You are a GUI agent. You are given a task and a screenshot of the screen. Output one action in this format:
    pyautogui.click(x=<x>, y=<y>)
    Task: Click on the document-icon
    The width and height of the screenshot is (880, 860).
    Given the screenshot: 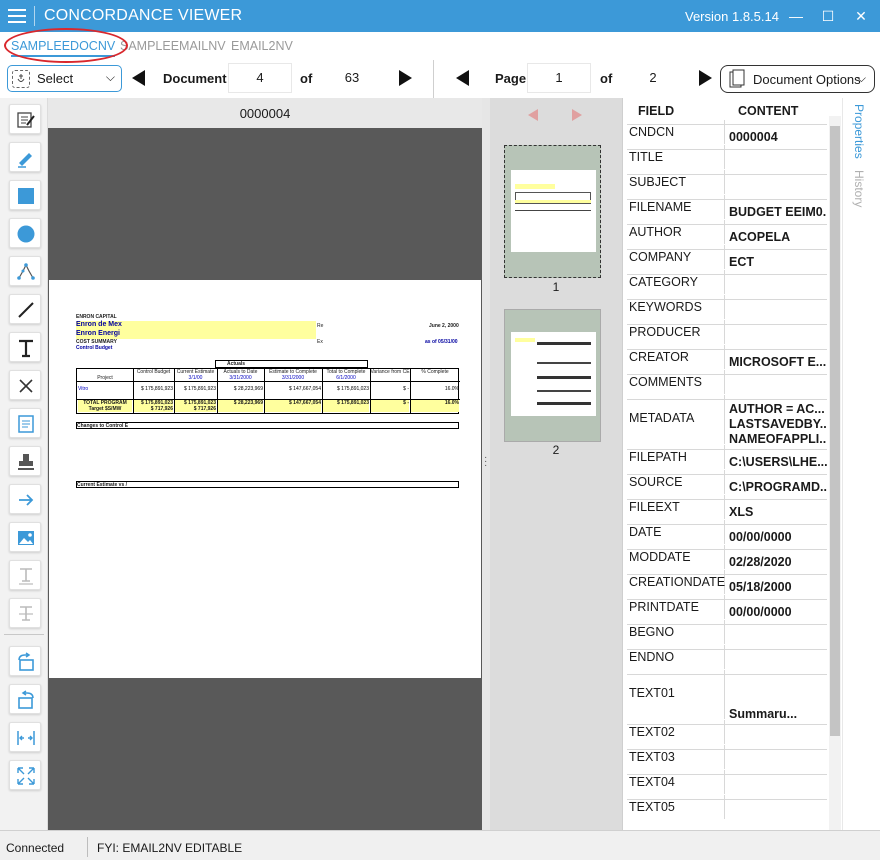 What is the action you would take?
    pyautogui.click(x=737, y=78)
    